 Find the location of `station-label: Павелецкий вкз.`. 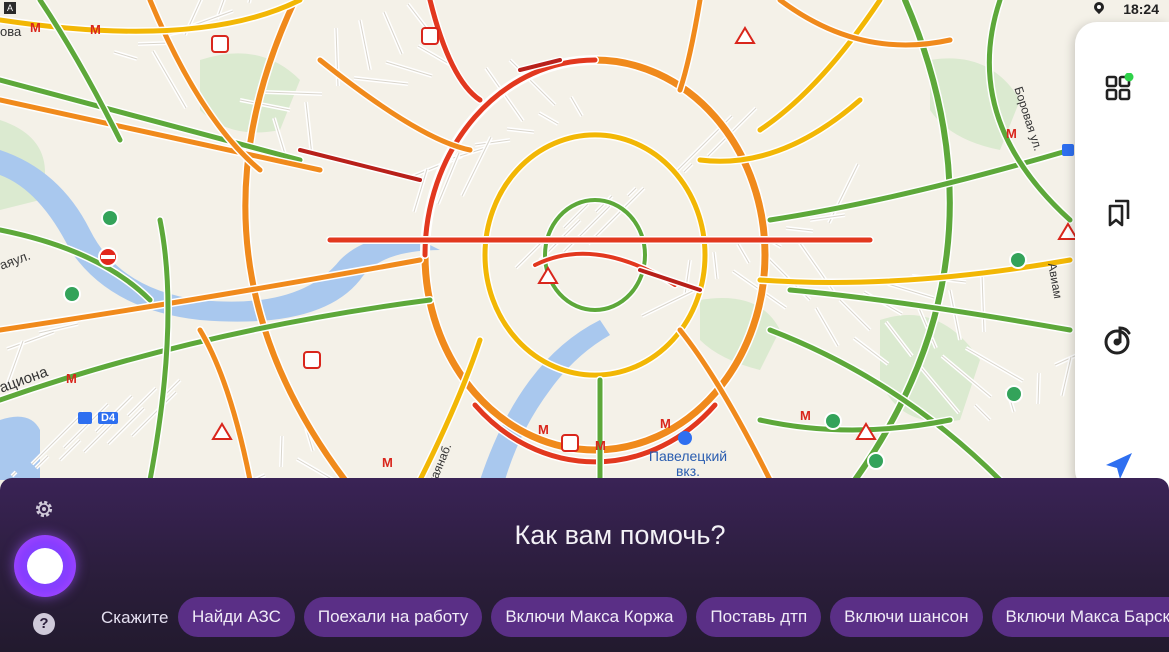

station-label: Павелецкий вкз. is located at coordinates (688, 464).